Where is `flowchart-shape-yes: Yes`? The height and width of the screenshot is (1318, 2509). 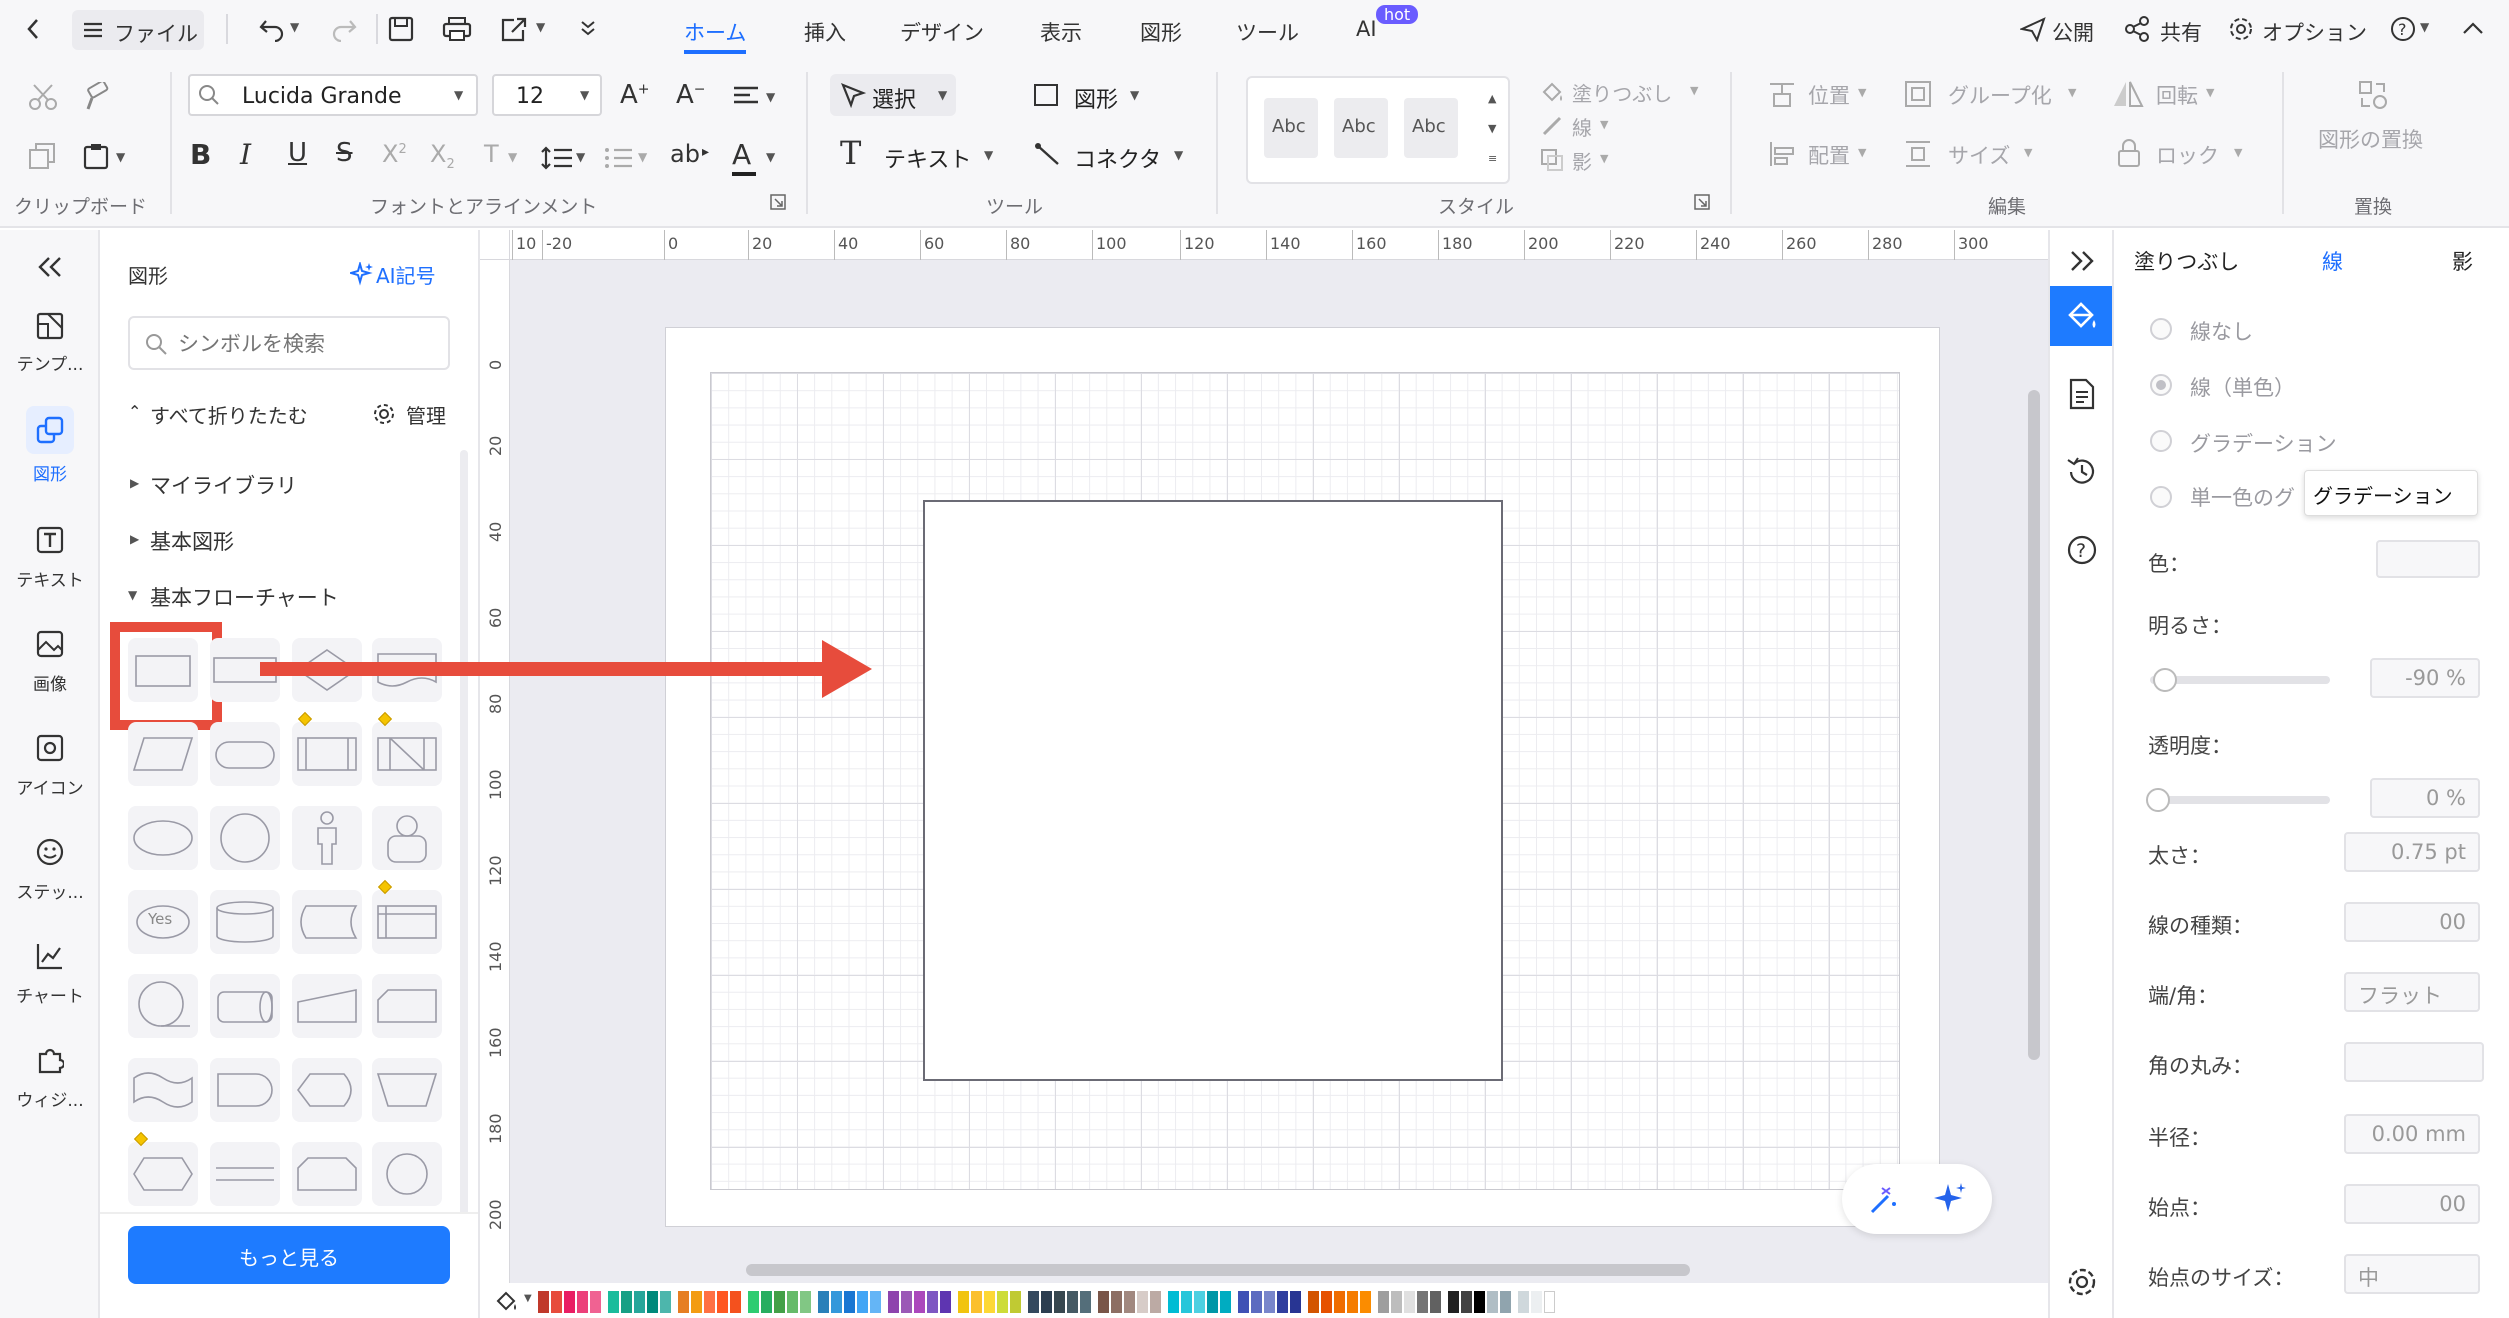 flowchart-shape-yes: Yes is located at coordinates (163, 922).